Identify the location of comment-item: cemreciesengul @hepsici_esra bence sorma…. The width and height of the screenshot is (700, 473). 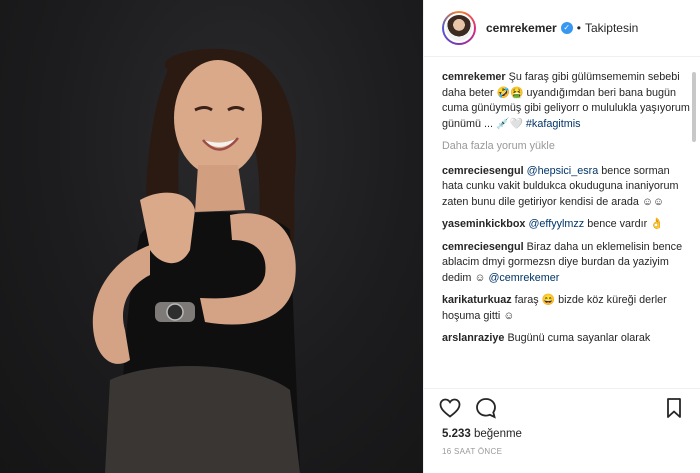
(566, 187).